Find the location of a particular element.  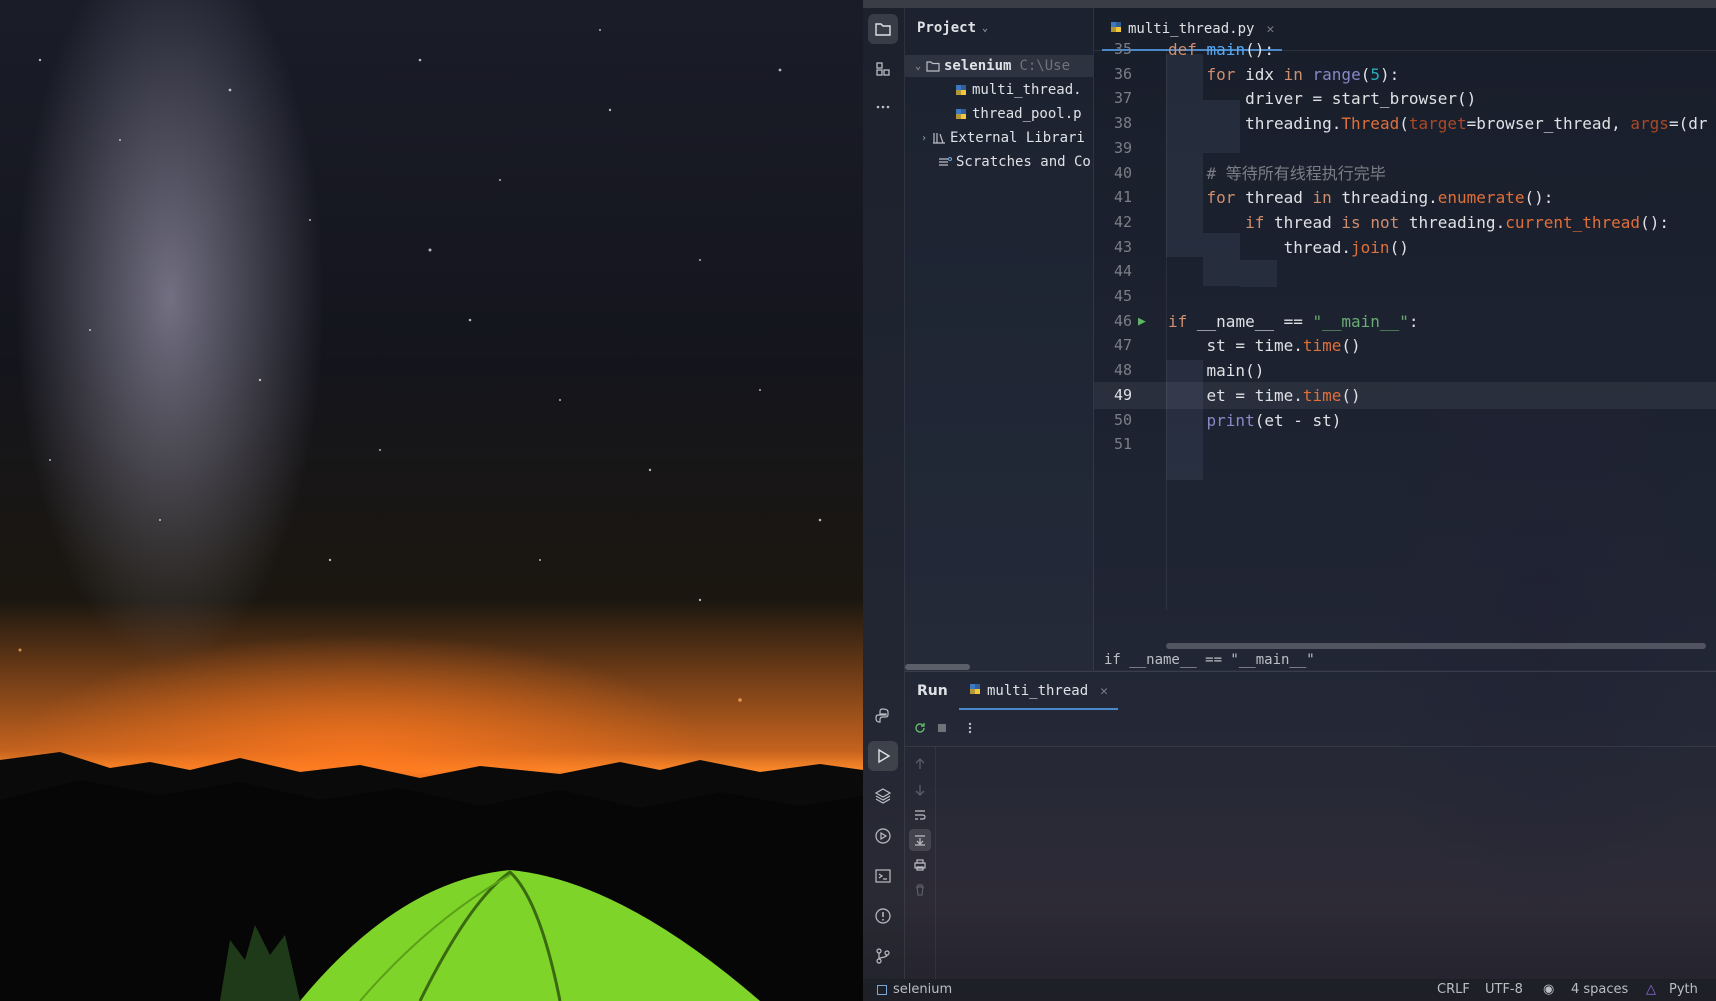

tree-item-root-path: C:\Use is located at coordinates (1045, 66).